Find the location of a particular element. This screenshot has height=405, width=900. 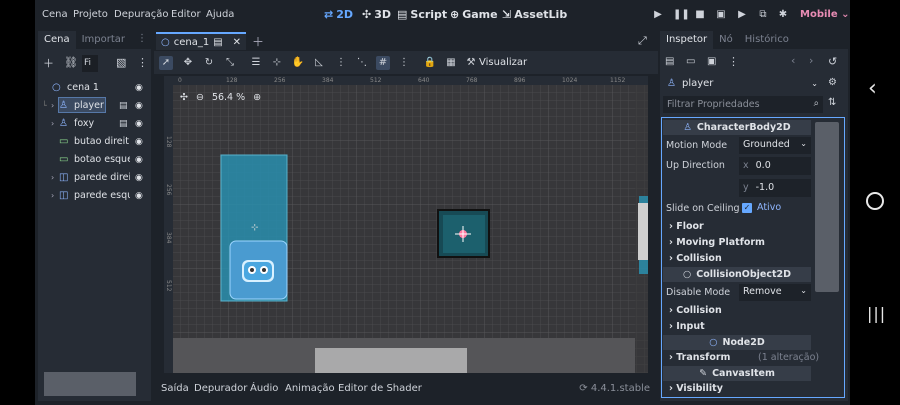

ruler-left: 128 256 384 512 is located at coordinates (168, 224).